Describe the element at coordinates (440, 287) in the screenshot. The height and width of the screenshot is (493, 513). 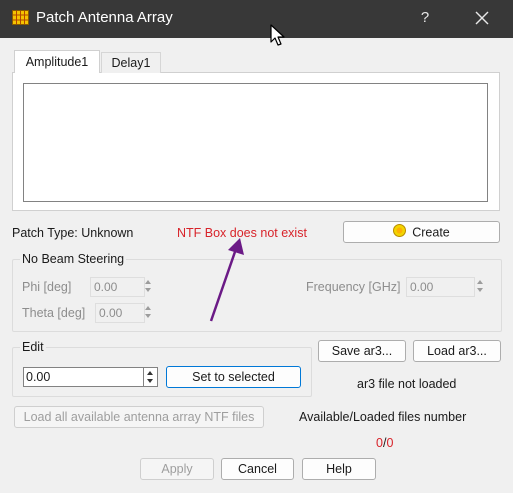
I see `frequency-input: 0.00` at that location.